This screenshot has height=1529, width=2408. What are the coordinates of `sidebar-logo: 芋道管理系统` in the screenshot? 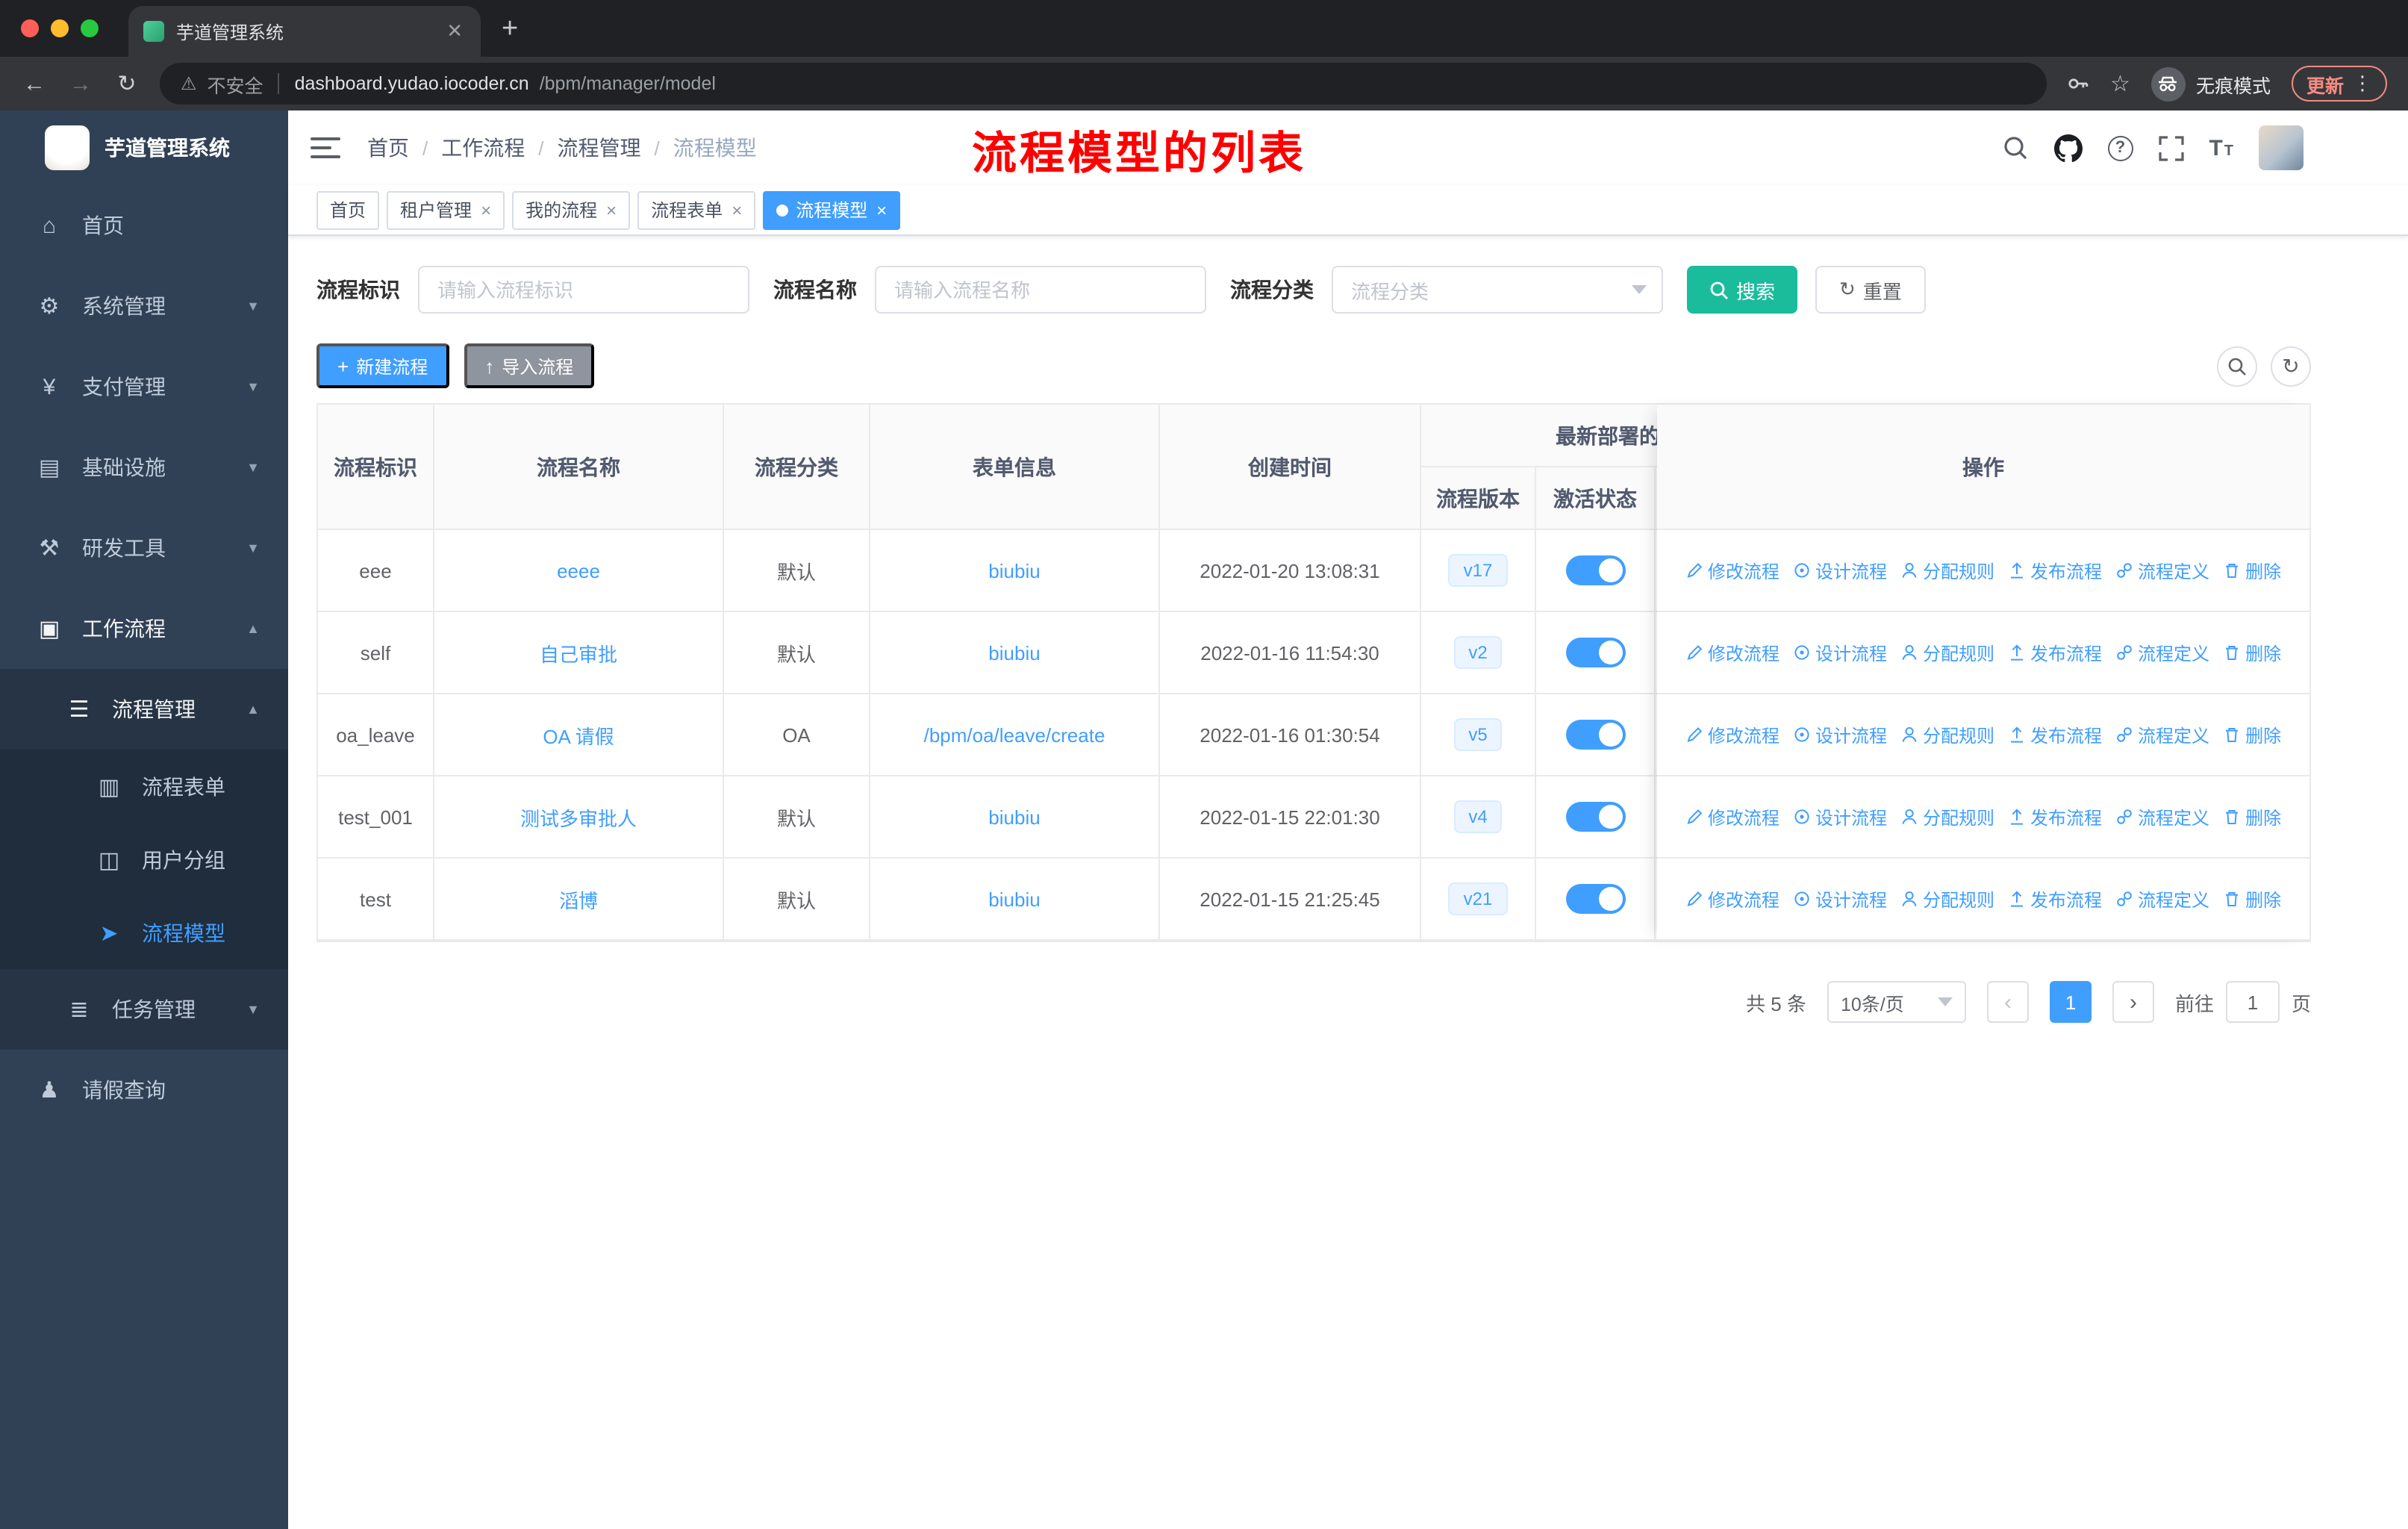 It's located at (144, 147).